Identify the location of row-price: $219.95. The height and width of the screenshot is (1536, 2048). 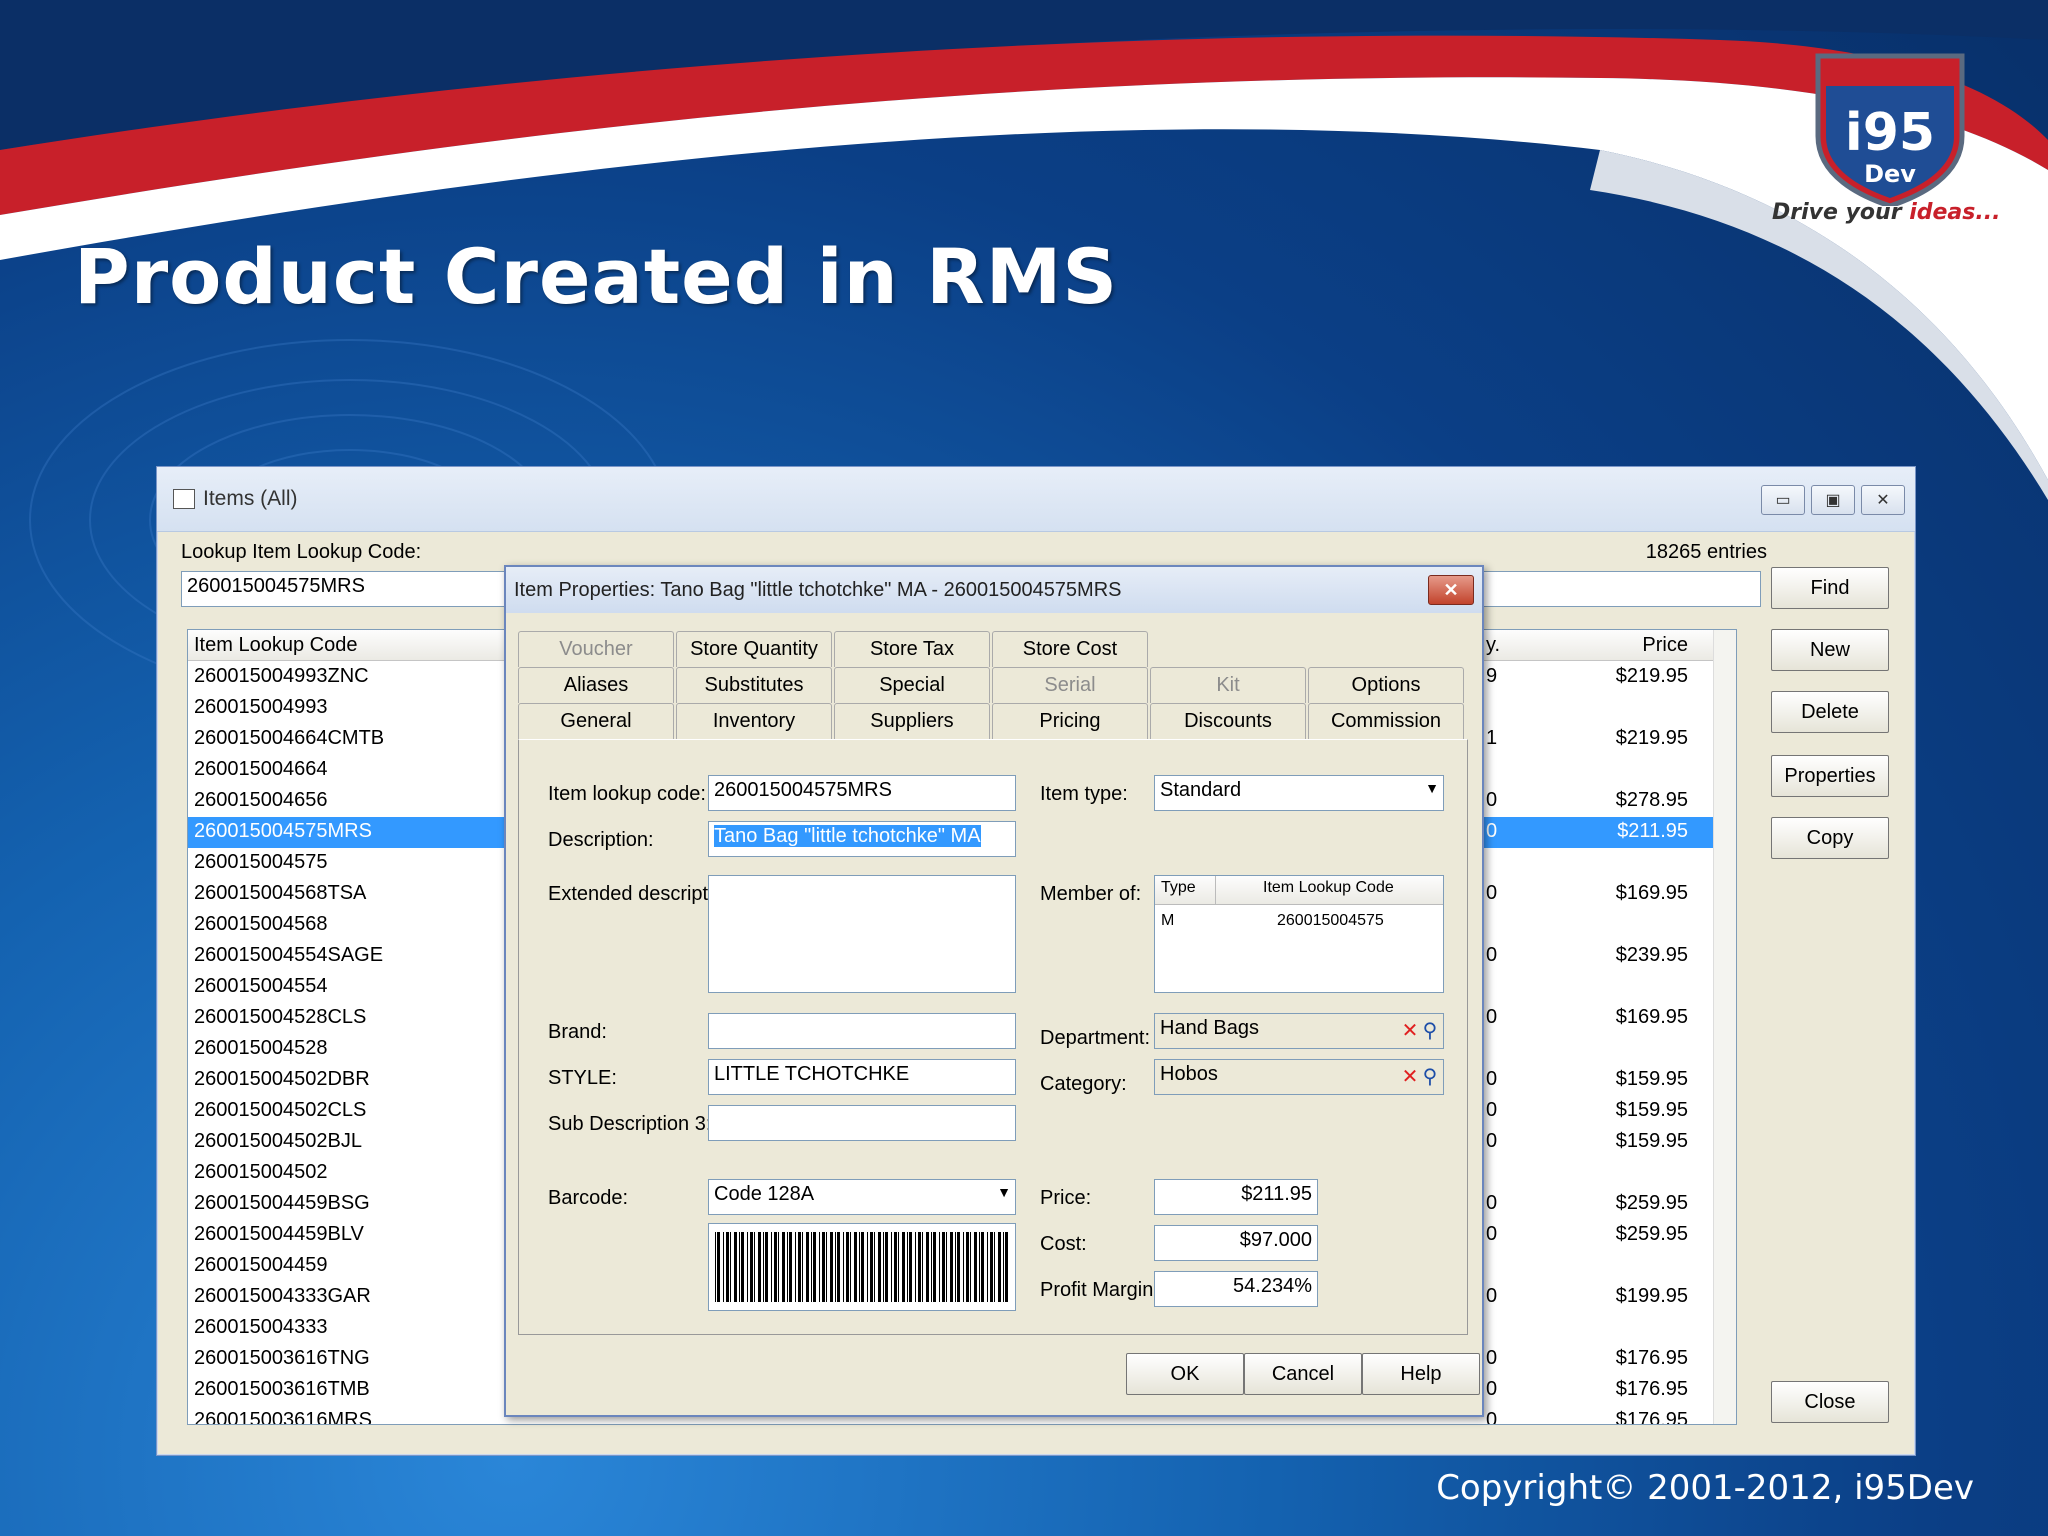
(1651, 676).